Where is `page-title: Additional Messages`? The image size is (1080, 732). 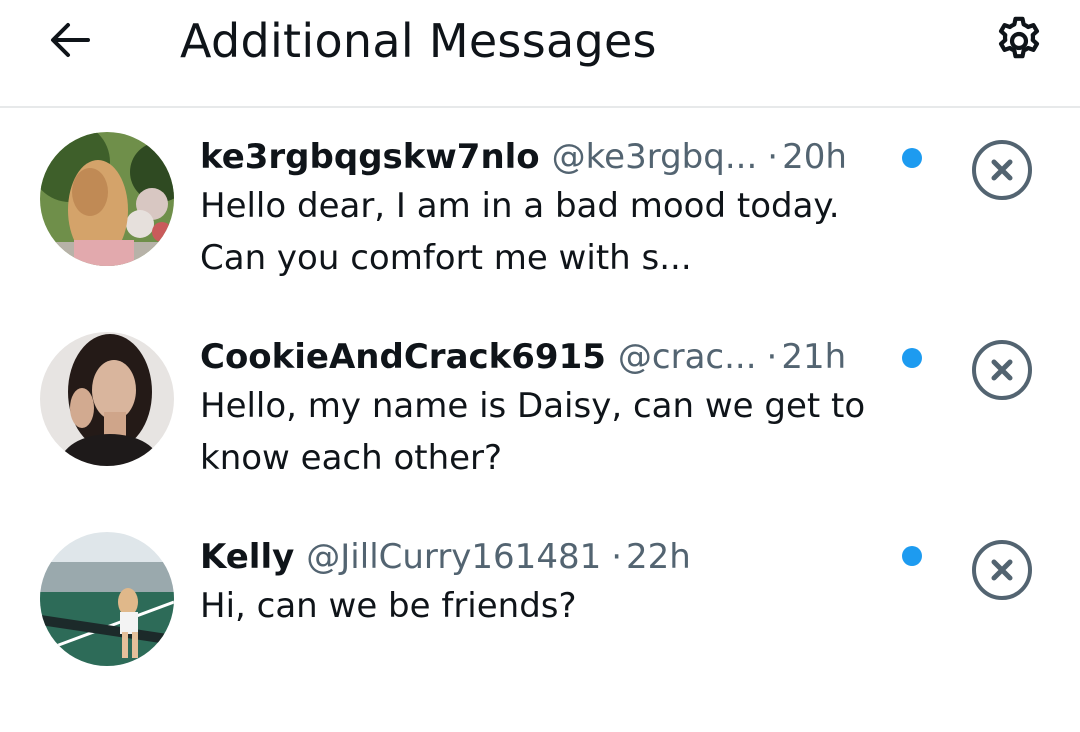 page-title: Additional Messages is located at coordinates (418, 41).